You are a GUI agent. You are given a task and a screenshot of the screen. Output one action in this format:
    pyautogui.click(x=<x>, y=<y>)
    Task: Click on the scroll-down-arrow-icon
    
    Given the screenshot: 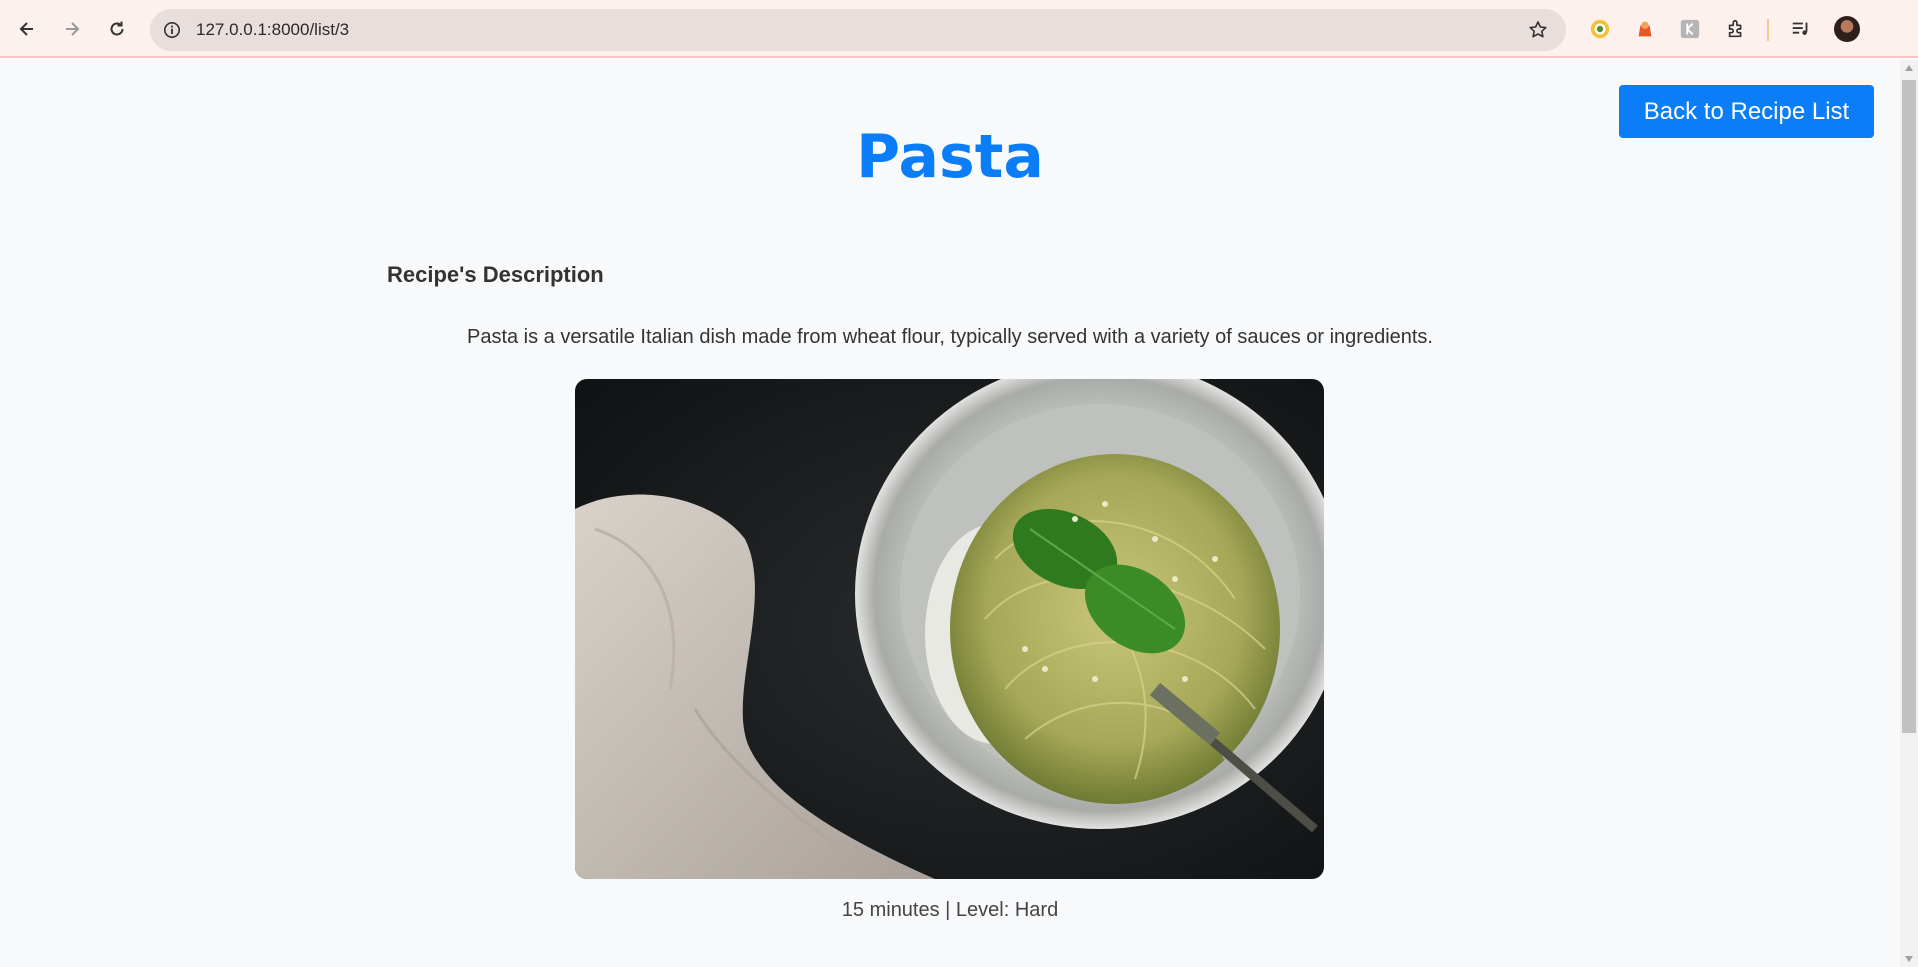 What is the action you would take?
    pyautogui.click(x=1909, y=959)
    